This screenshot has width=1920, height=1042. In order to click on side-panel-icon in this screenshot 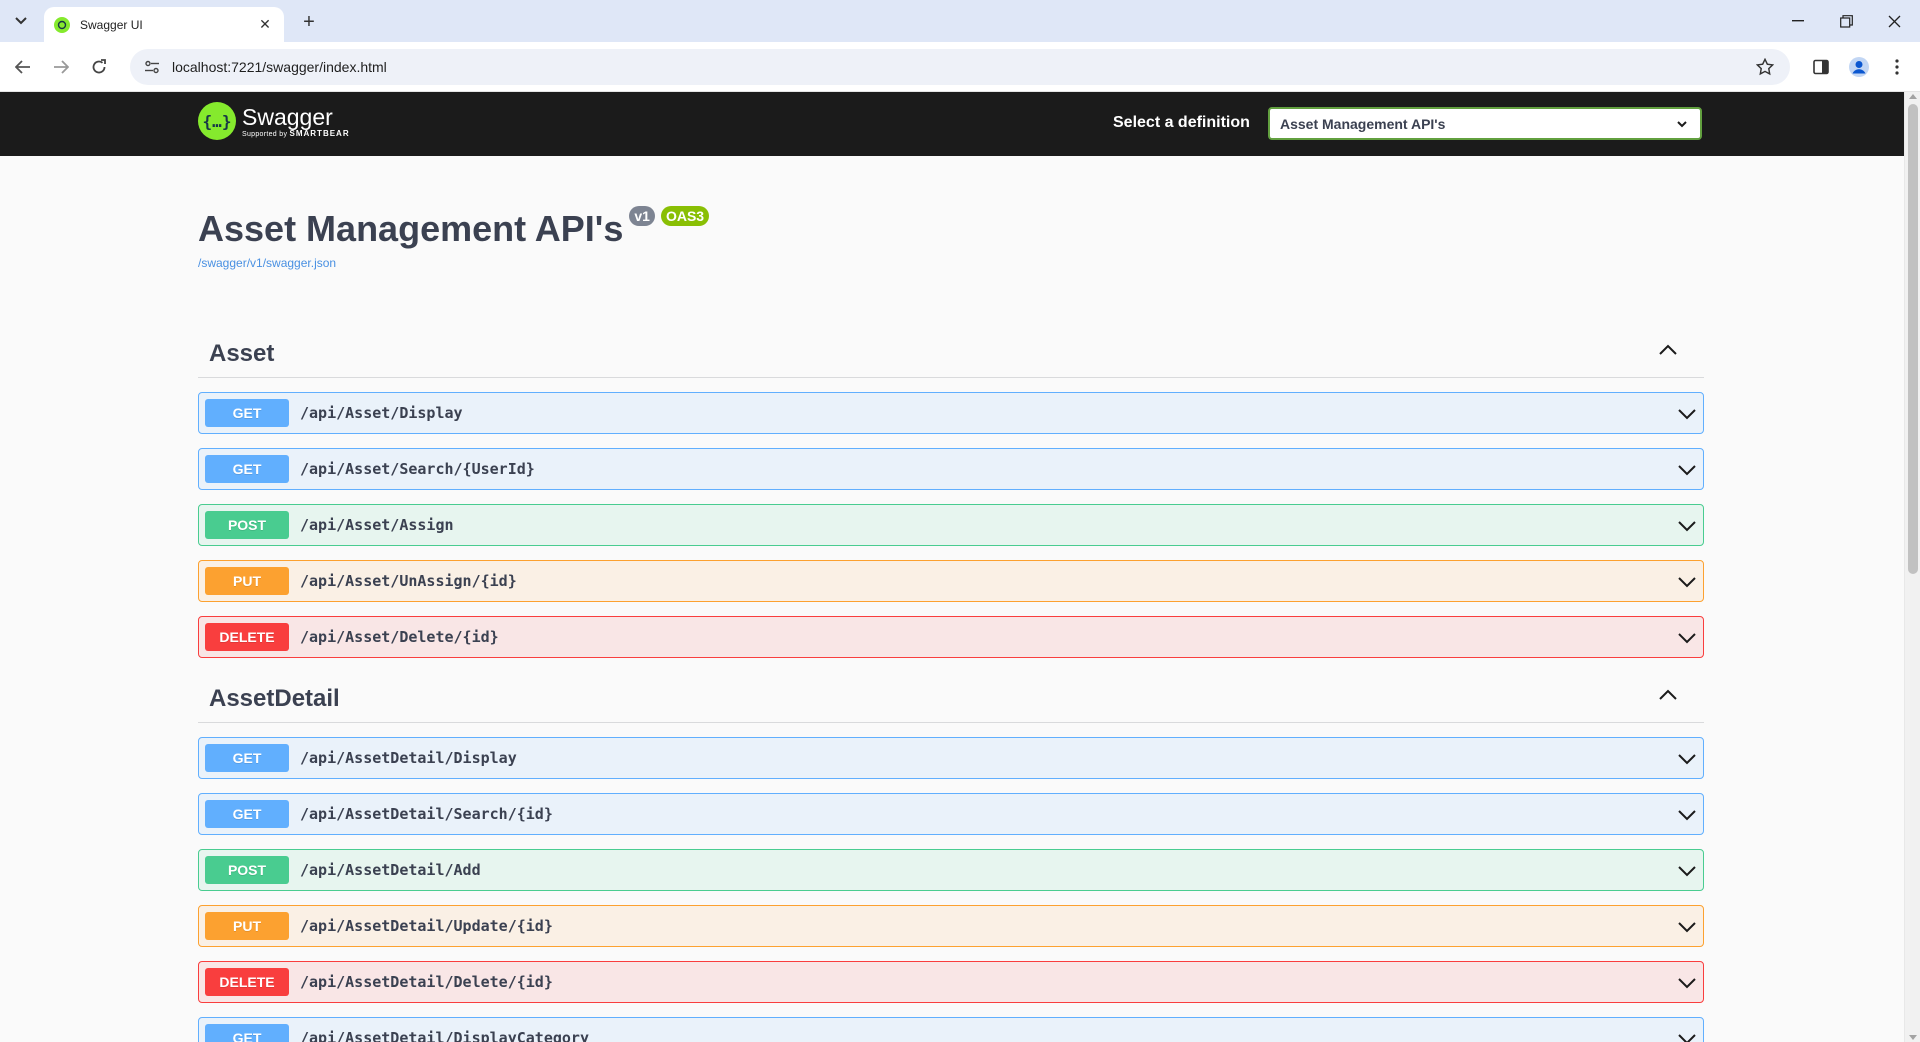, I will do `click(1821, 67)`.